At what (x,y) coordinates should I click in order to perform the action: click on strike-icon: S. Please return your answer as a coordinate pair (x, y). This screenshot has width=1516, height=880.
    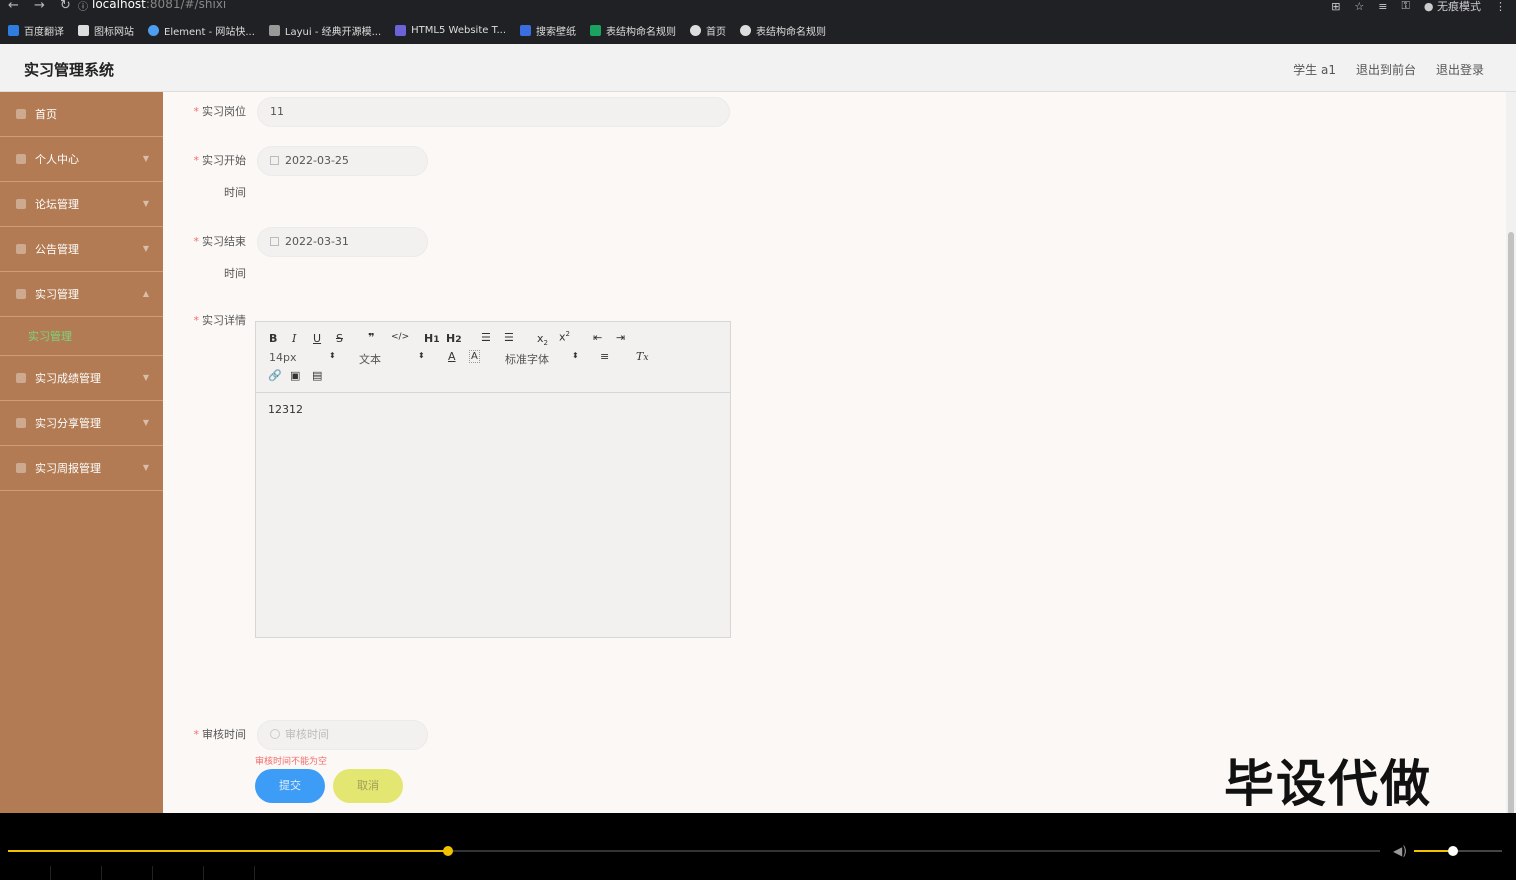
    Looking at the image, I should click on (339, 338).